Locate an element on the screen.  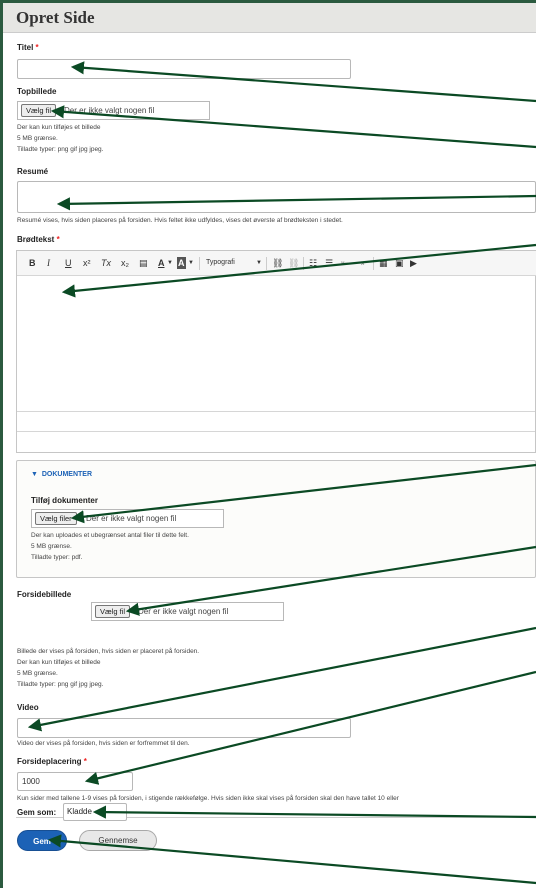
save-button: Gem is located at coordinates (42, 840).